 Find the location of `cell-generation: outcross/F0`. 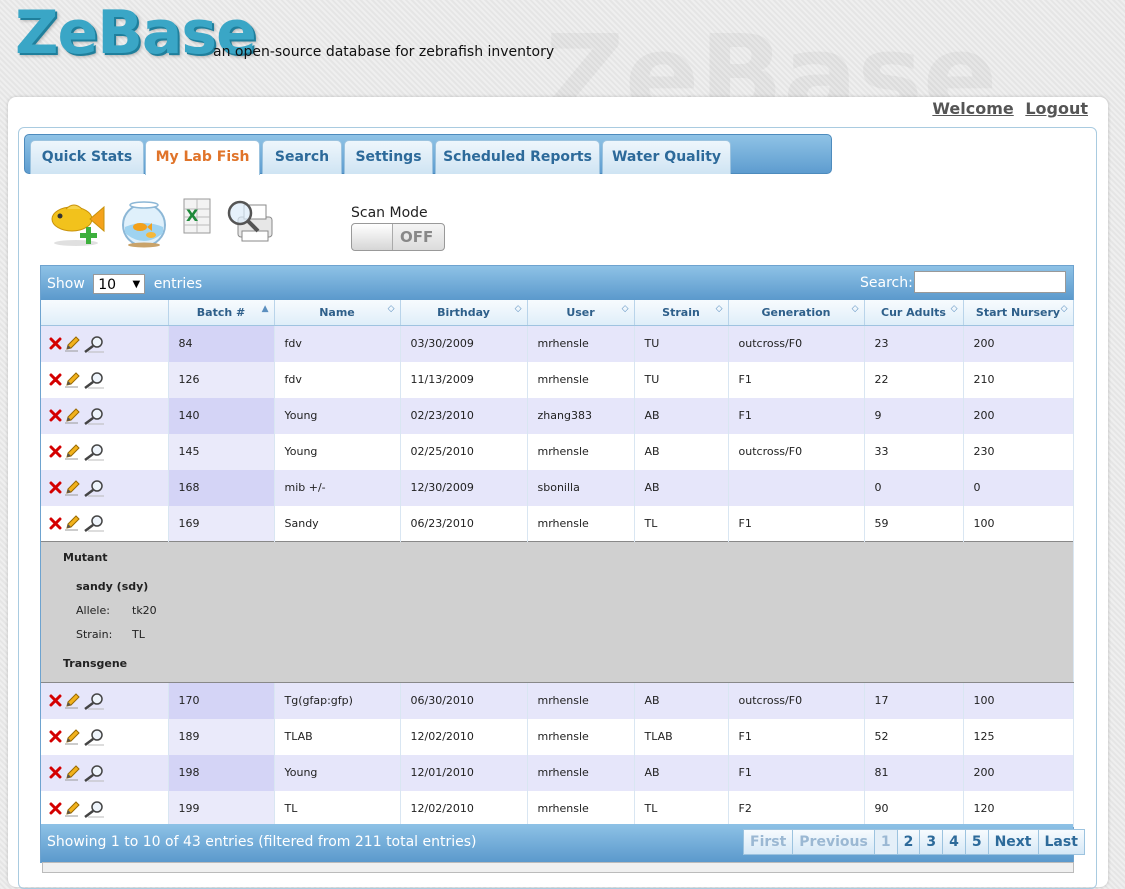

cell-generation: outcross/F0 is located at coordinates (796, 451).